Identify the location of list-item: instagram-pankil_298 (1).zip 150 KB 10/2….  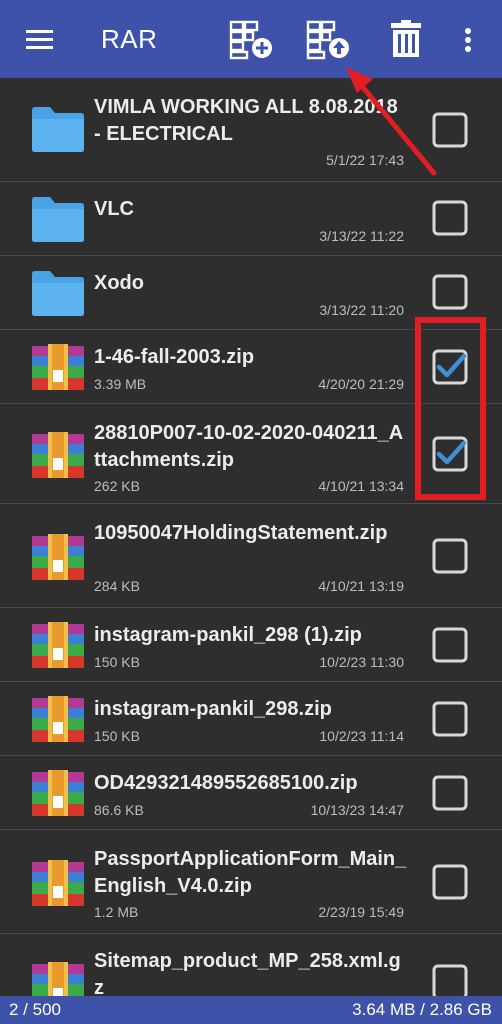
(251, 645).